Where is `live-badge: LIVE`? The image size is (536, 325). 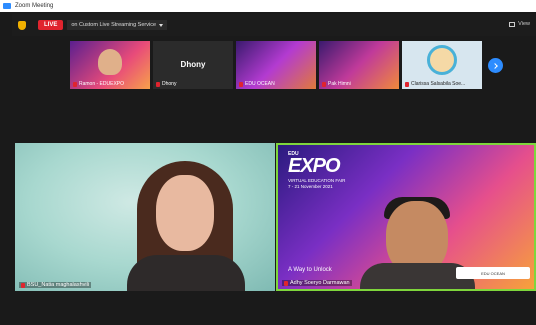 live-badge: LIVE is located at coordinates (51, 25).